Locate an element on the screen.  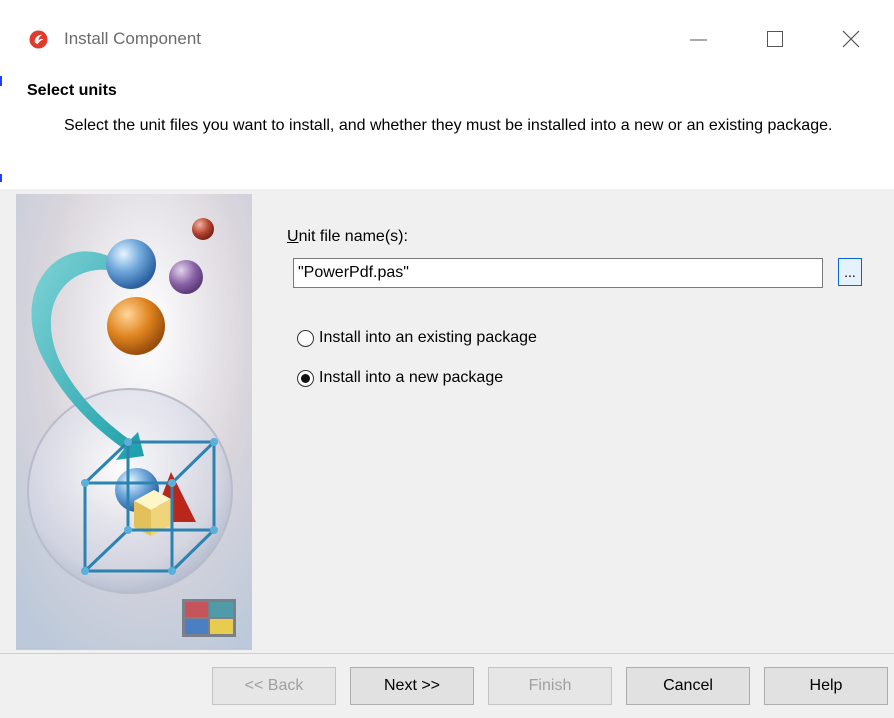
radio-label: Install into a new package is located at coordinates (411, 377).